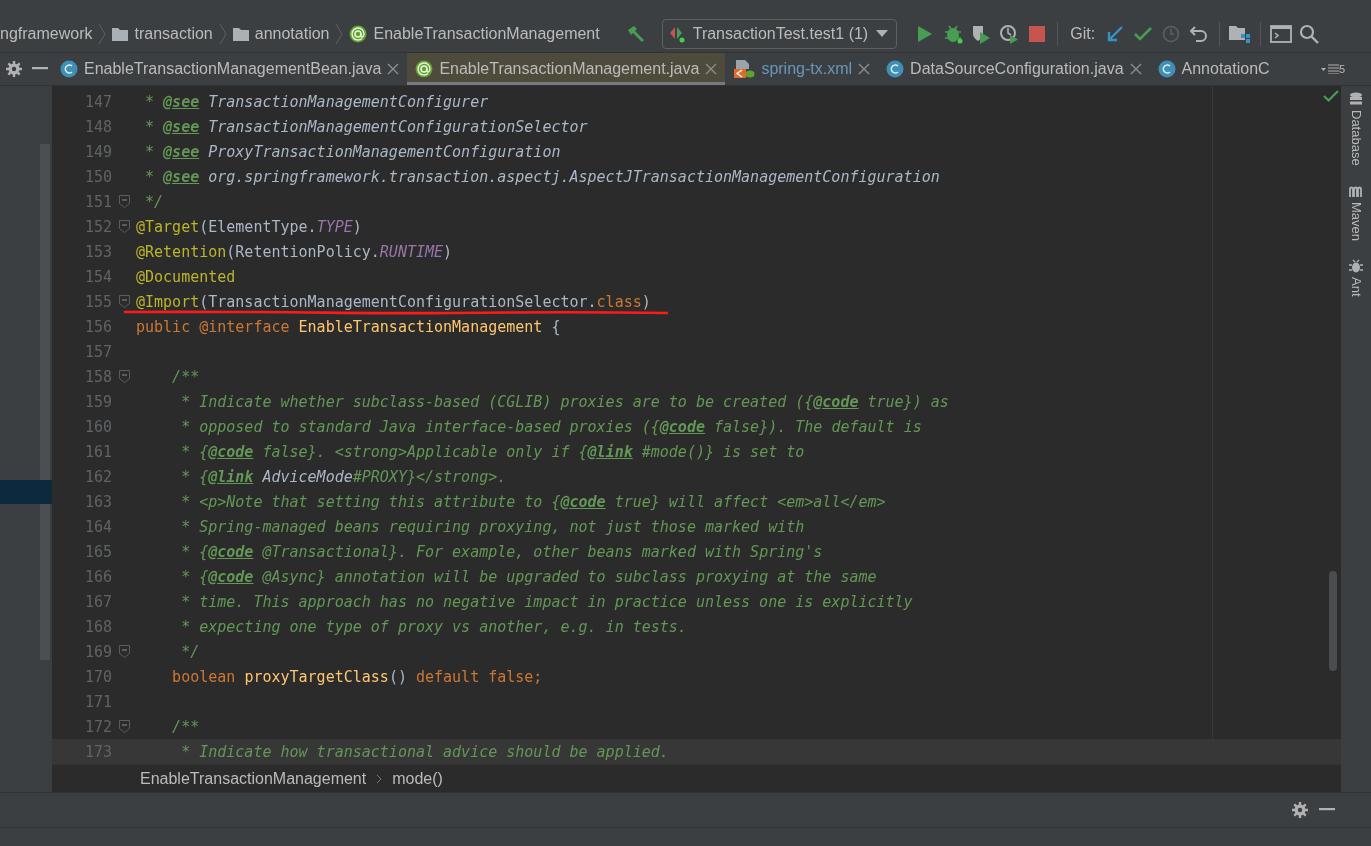  What do you see at coordinates (501, 551) in the screenshot?
I see `code-line: * {@code @Transactional}. For example, other beans marked with Spring's` at bounding box center [501, 551].